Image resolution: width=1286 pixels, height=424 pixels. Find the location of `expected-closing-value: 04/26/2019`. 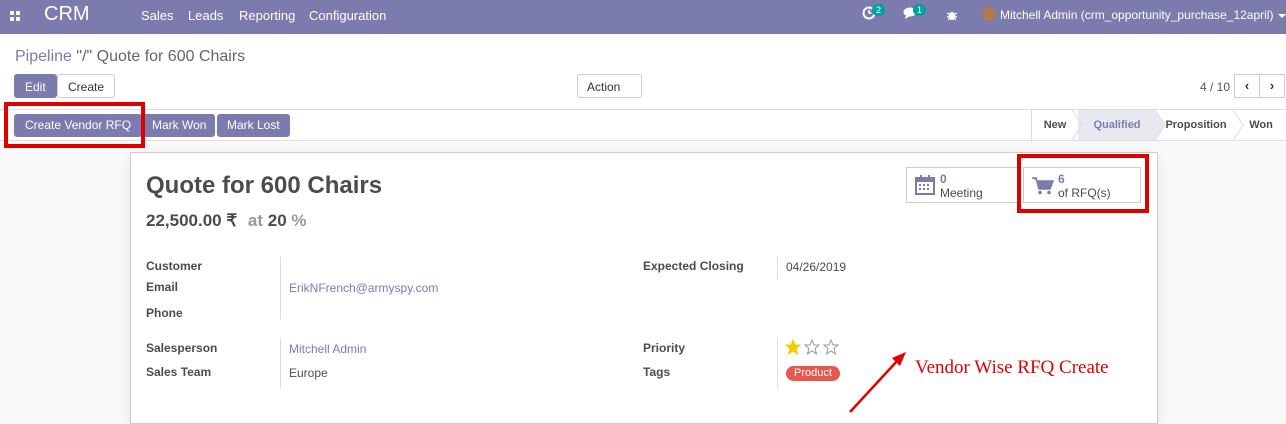

expected-closing-value: 04/26/2019 is located at coordinates (816, 267).